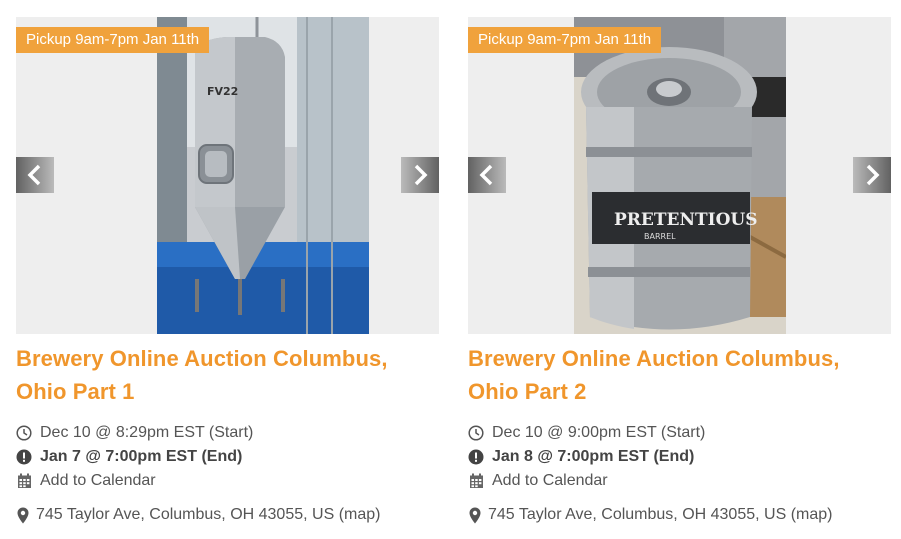  I want to click on fermenter-tank-photo: FV22, so click(263, 175).